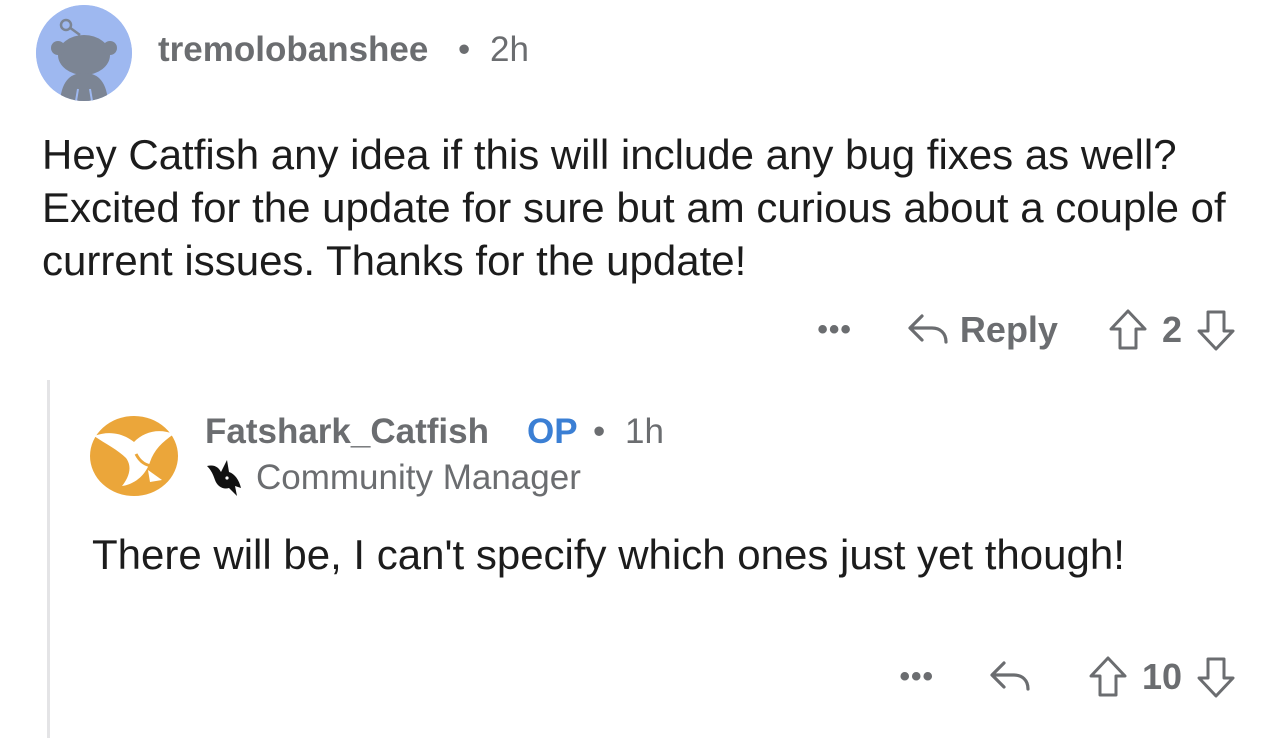 This screenshot has height=738, width=1284. I want to click on reply-button: Reply, so click(982, 330).